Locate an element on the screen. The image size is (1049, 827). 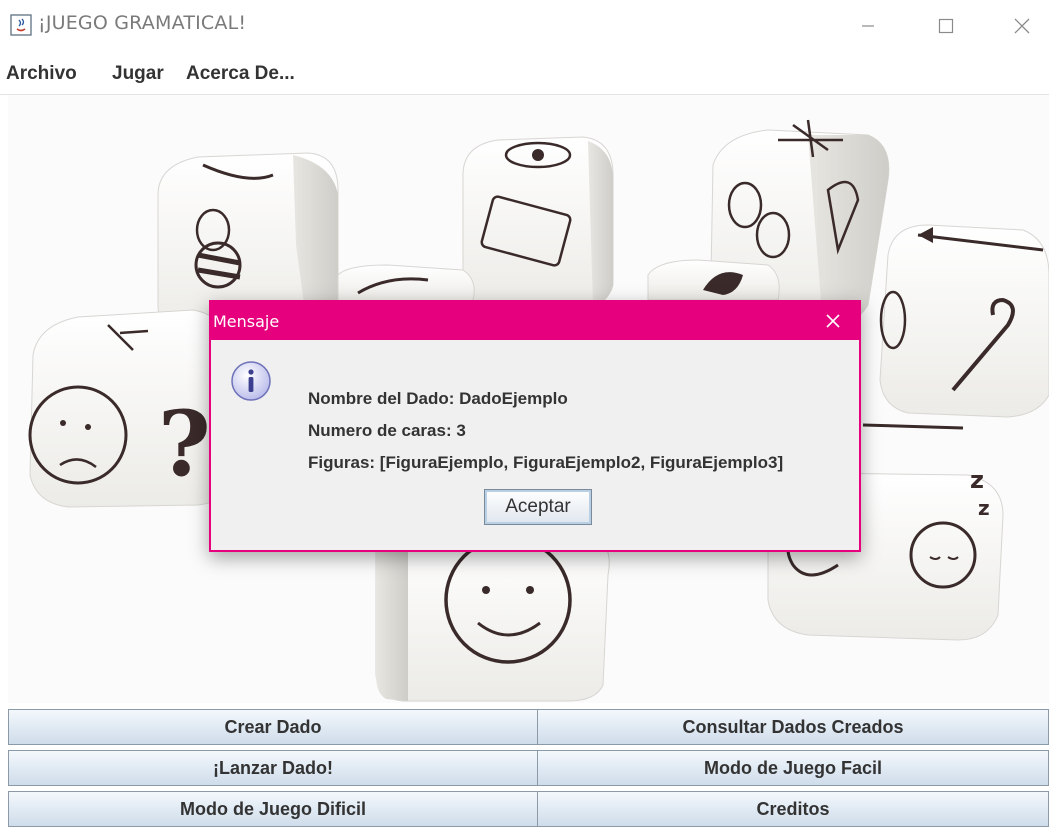
crear-dado-button: Crear Dado is located at coordinates (273, 727).